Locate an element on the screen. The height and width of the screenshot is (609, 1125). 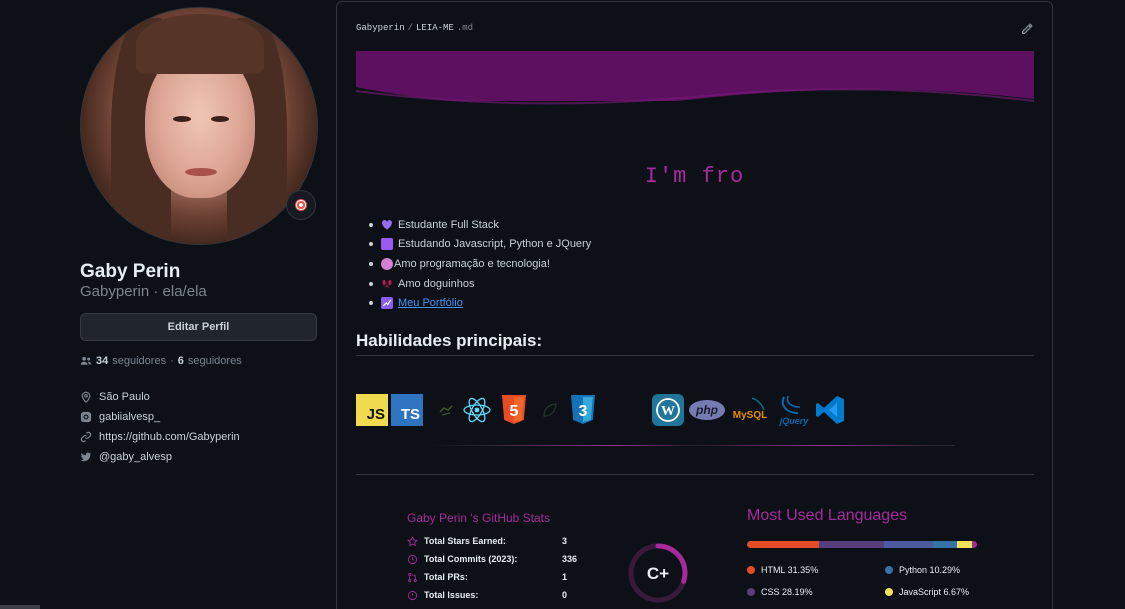
profile-name: Gaby Perin is located at coordinates (130, 271).